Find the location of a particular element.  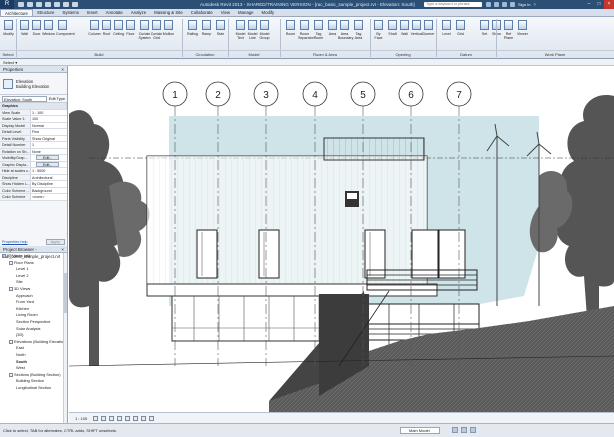

tree-item: - Floor Plans is located at coordinates (33, 263).